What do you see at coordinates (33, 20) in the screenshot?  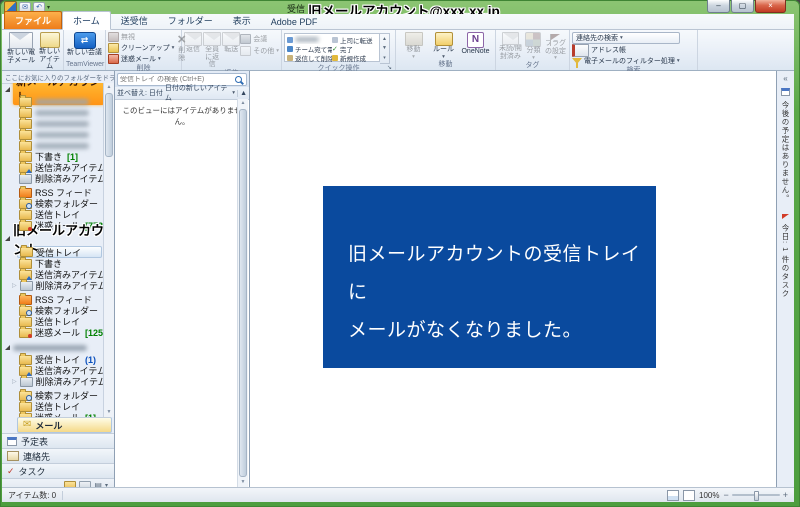 I see `tab-file: ファイル` at bounding box center [33, 20].